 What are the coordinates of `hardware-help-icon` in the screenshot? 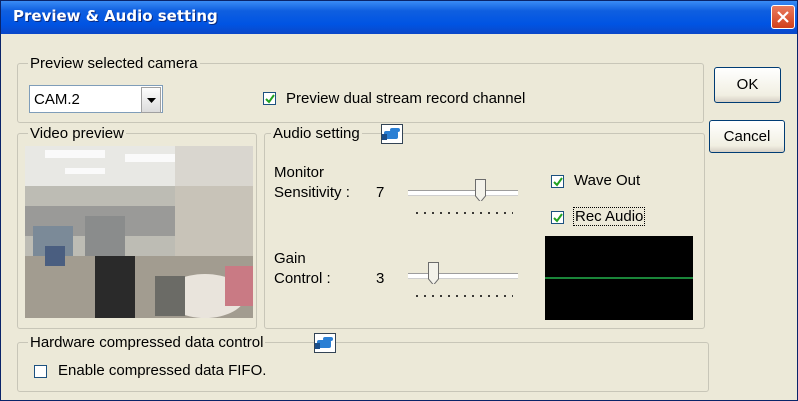 It's located at (325, 343).